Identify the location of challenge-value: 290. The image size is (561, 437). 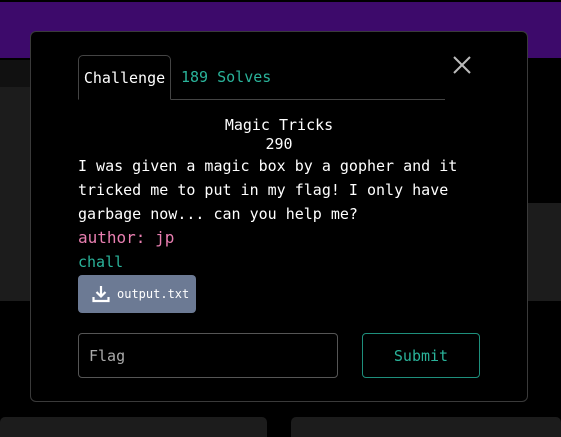
(279, 144).